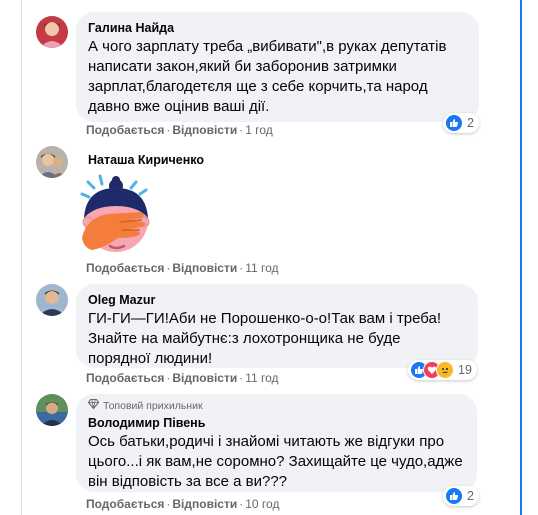 Image resolution: width=538 pixels, height=515 pixels. What do you see at coordinates (465, 370) in the screenshot?
I see `reaction-count: 19` at bounding box center [465, 370].